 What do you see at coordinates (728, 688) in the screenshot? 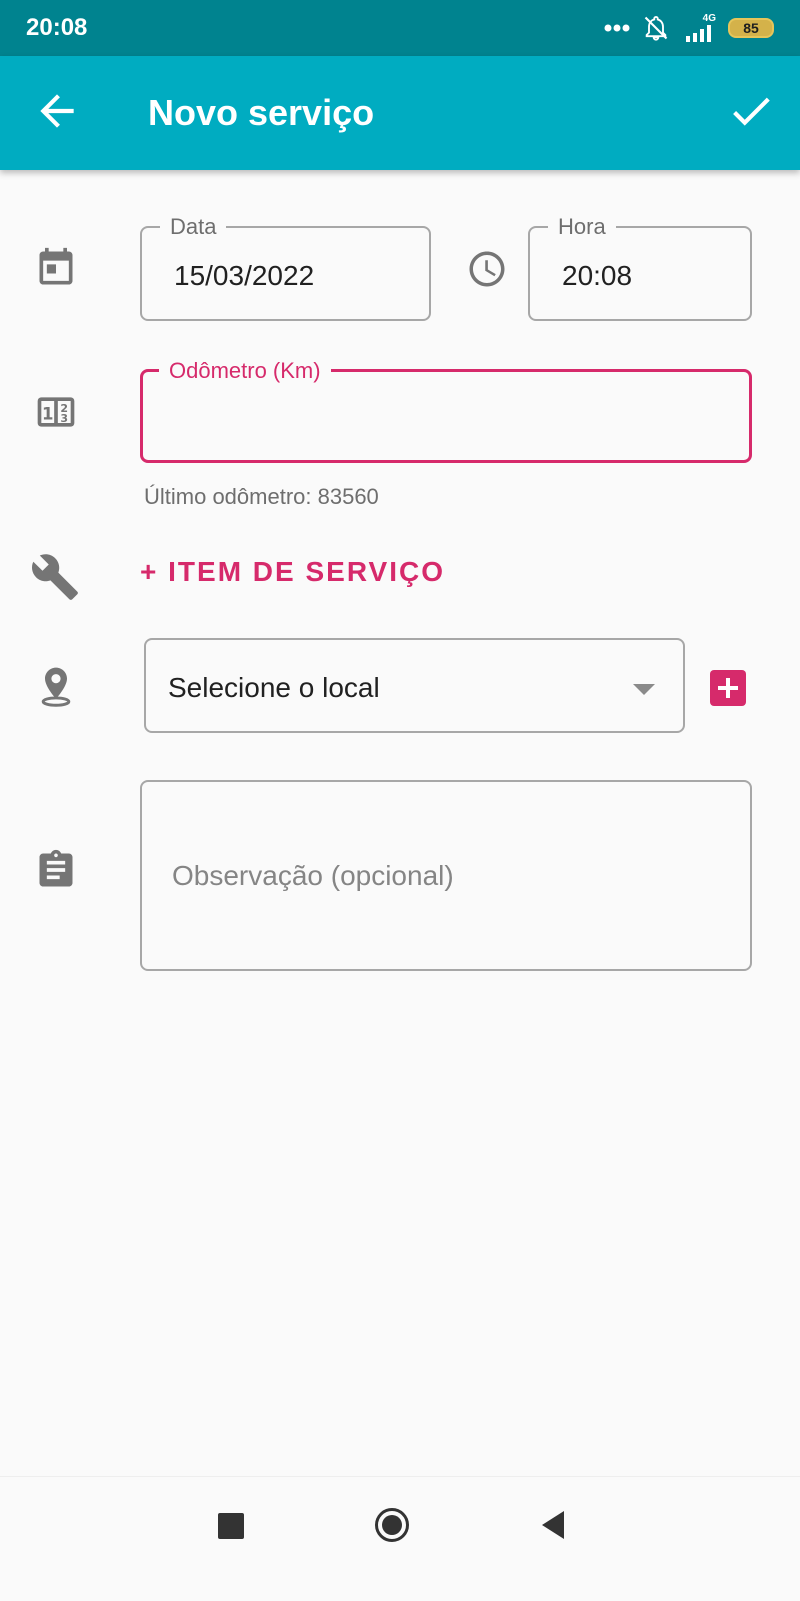
I see `add-location-button` at bounding box center [728, 688].